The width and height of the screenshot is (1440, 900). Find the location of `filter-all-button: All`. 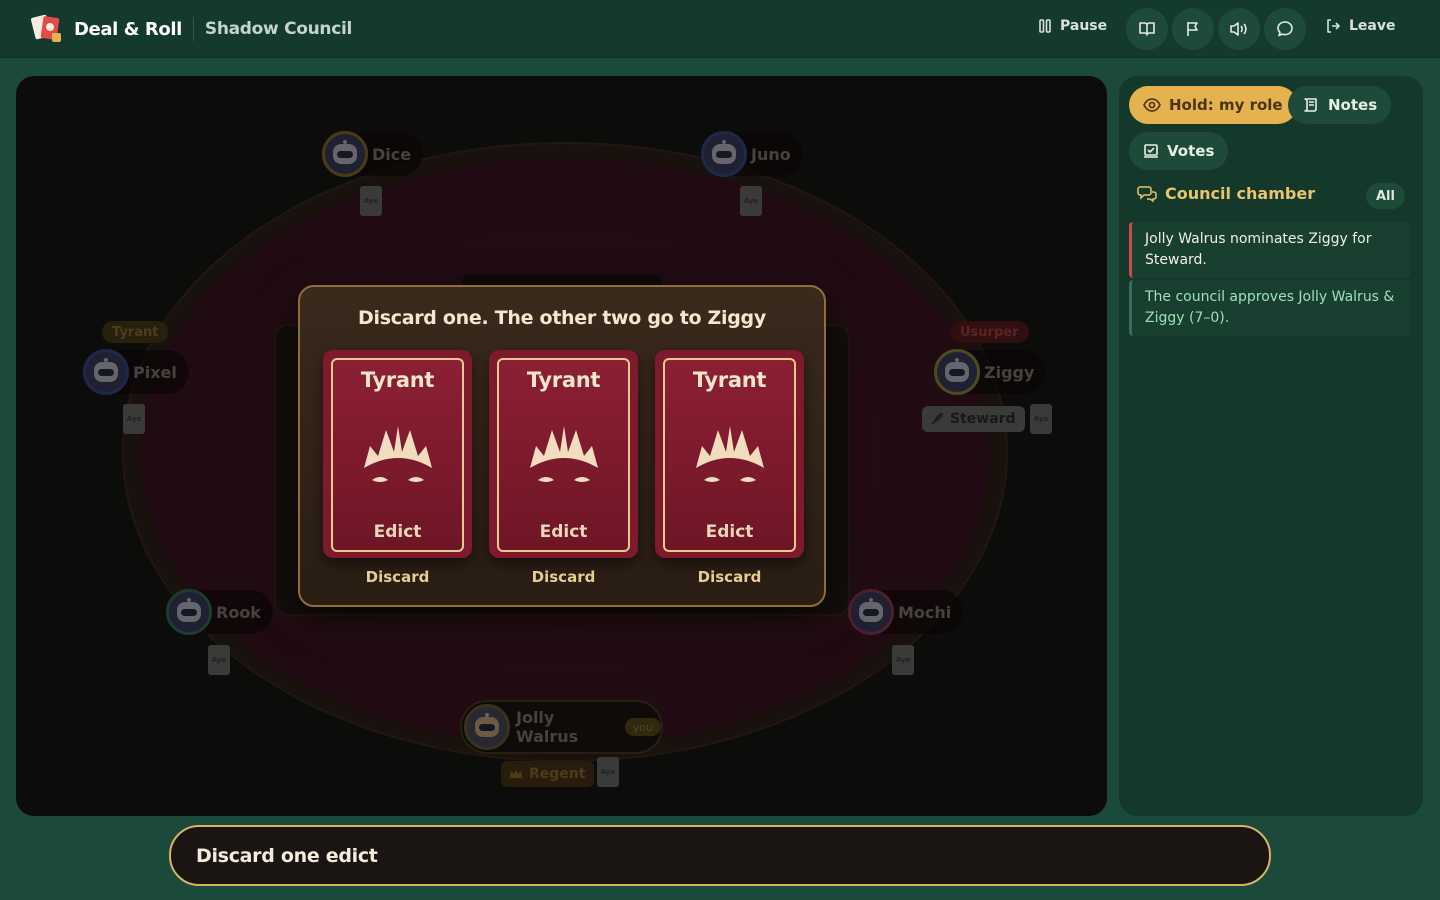

filter-all-button: All is located at coordinates (1385, 196).